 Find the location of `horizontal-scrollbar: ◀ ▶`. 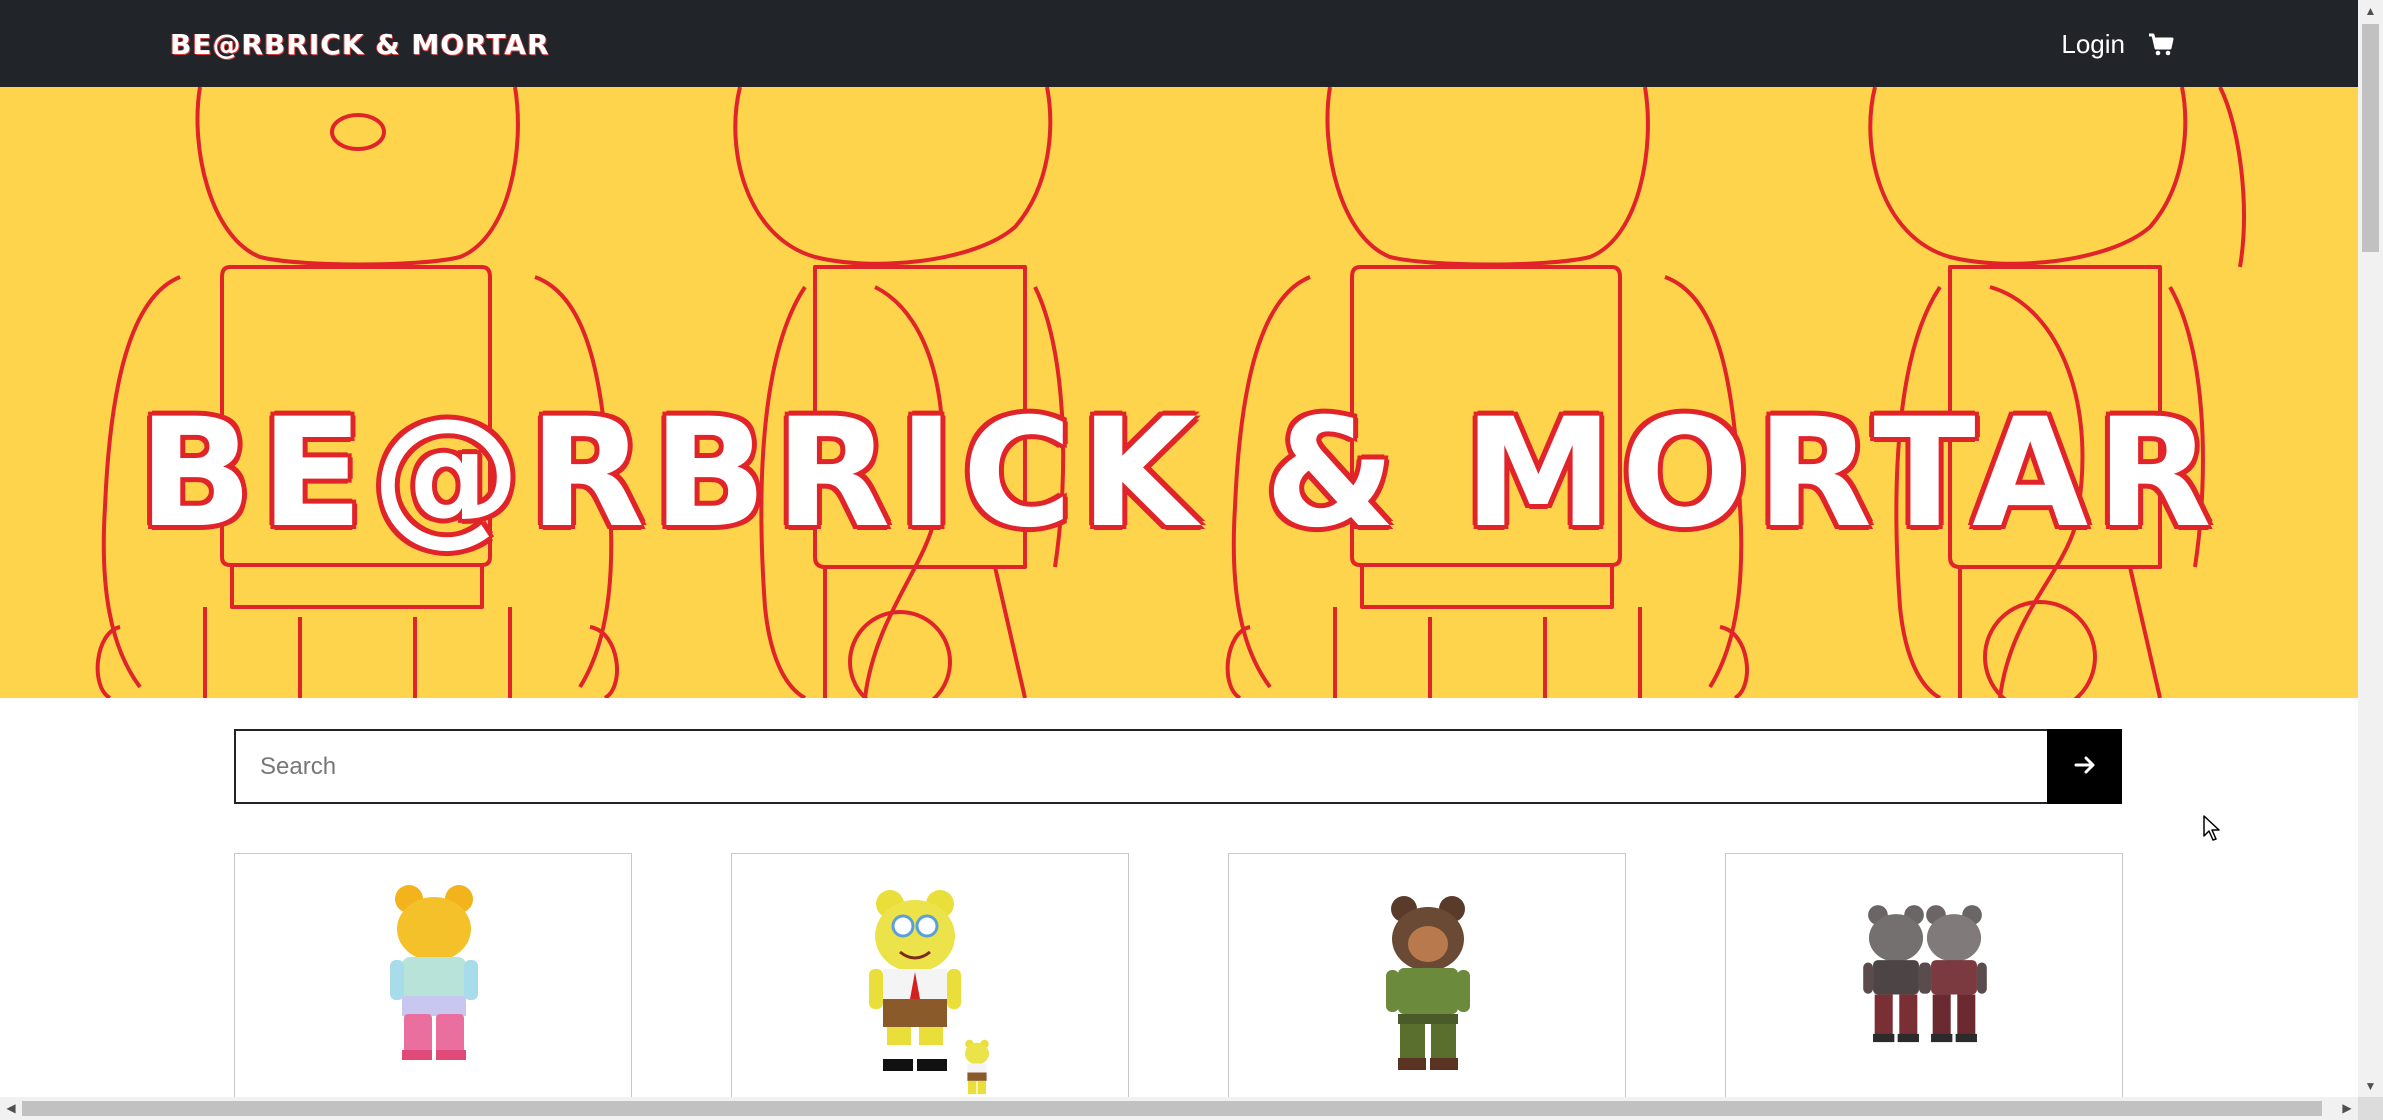

horizontal-scrollbar: ◀ ▶ is located at coordinates (1179, 1108).